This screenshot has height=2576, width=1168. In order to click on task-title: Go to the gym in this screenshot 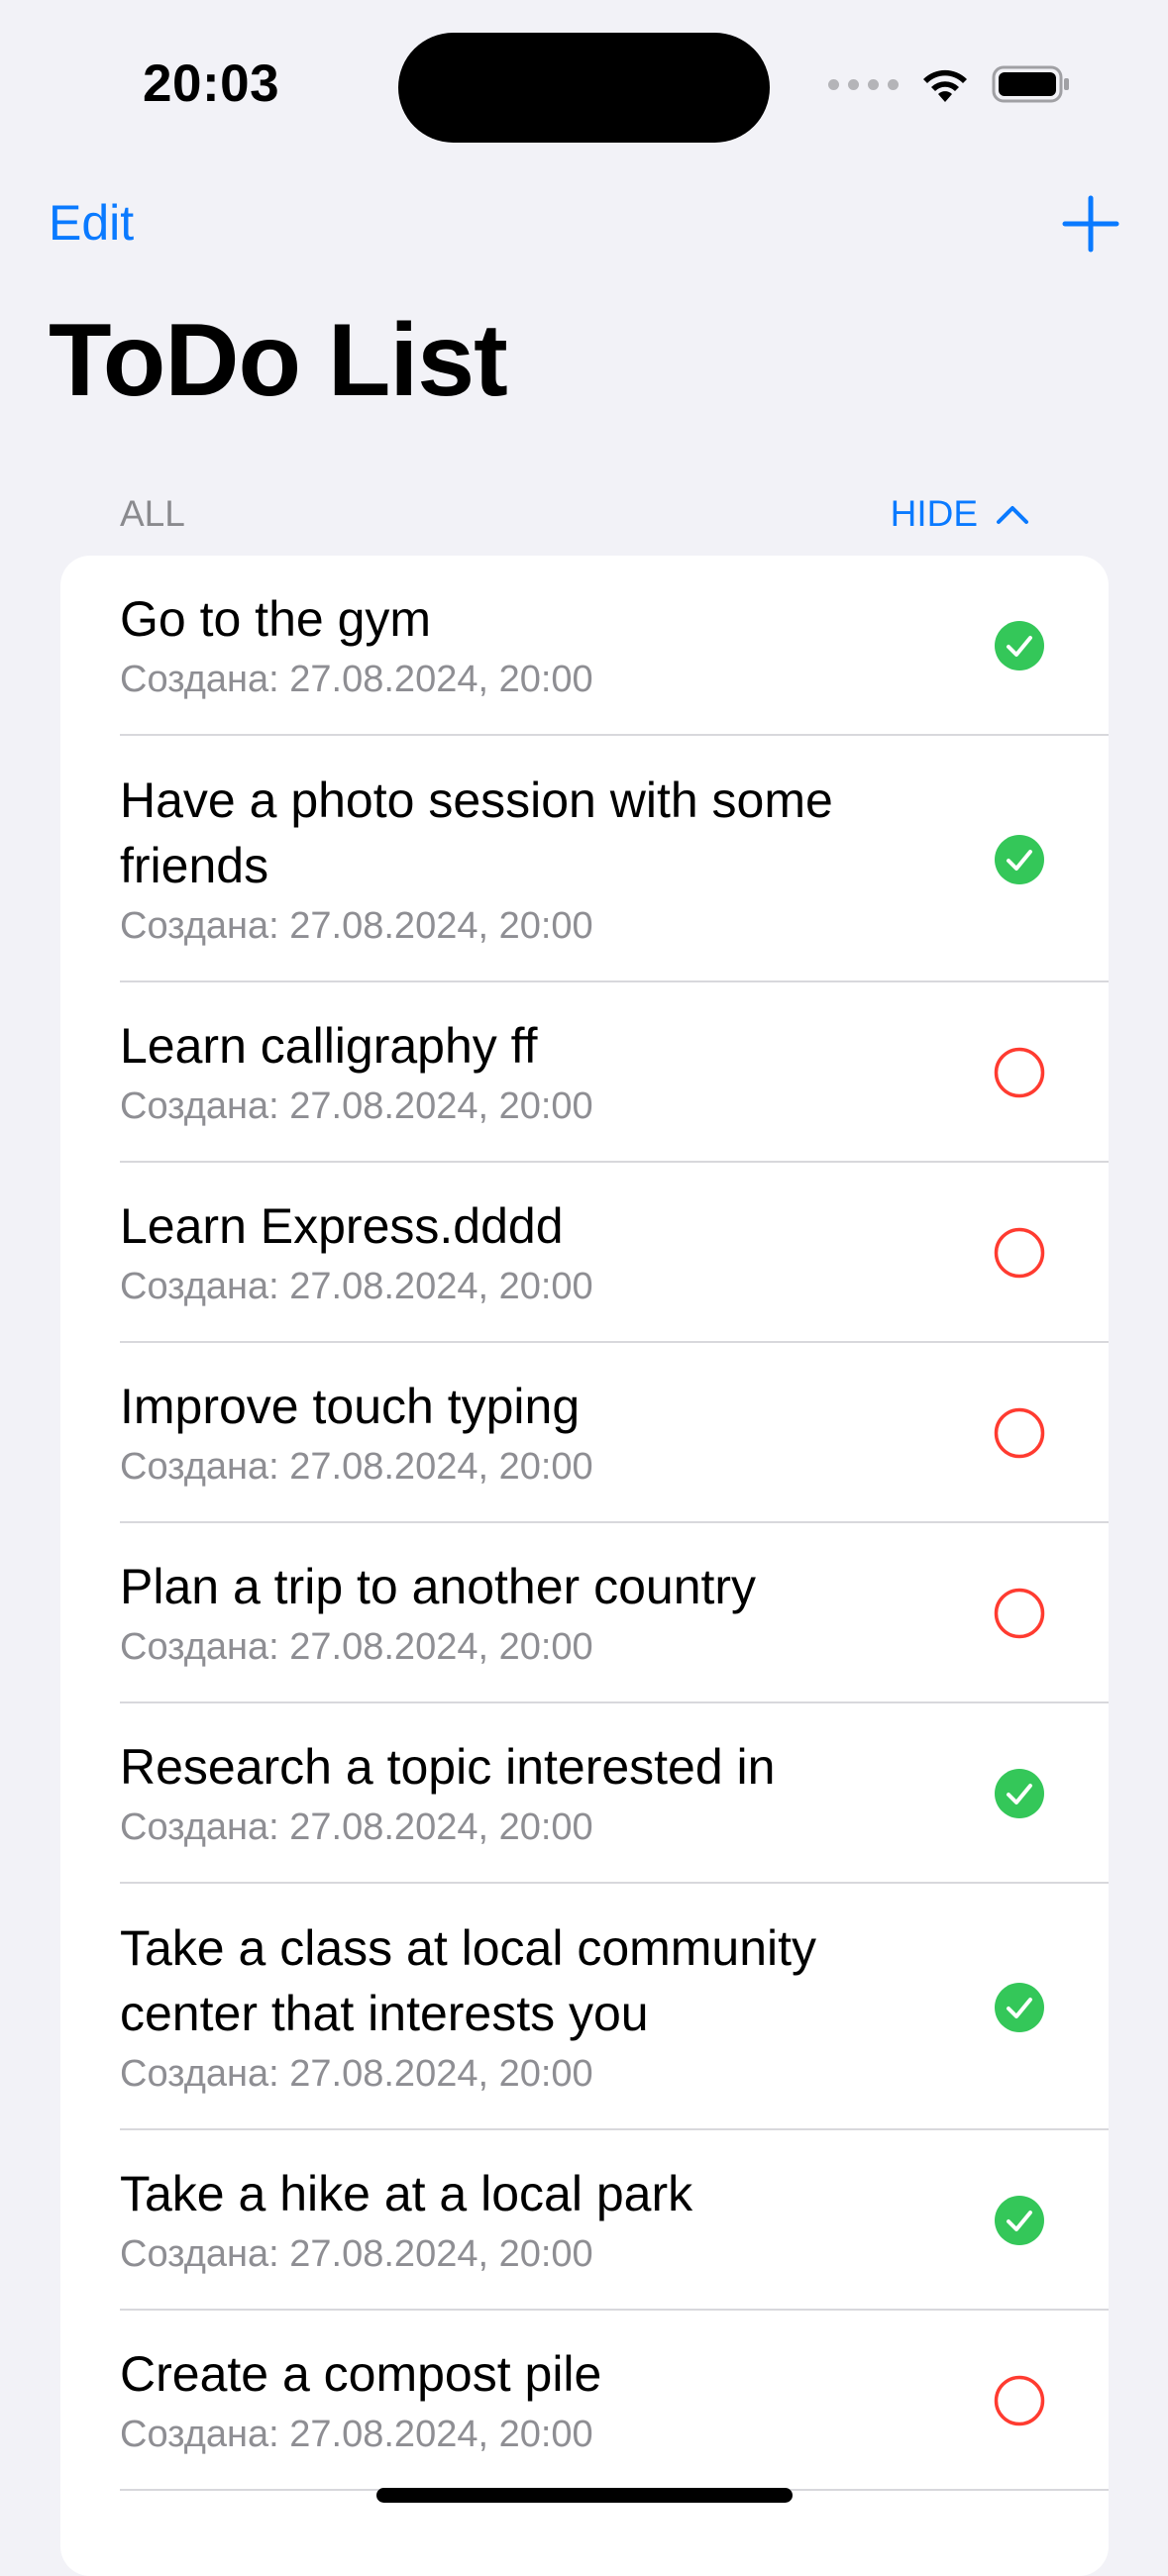, I will do `click(276, 619)`.